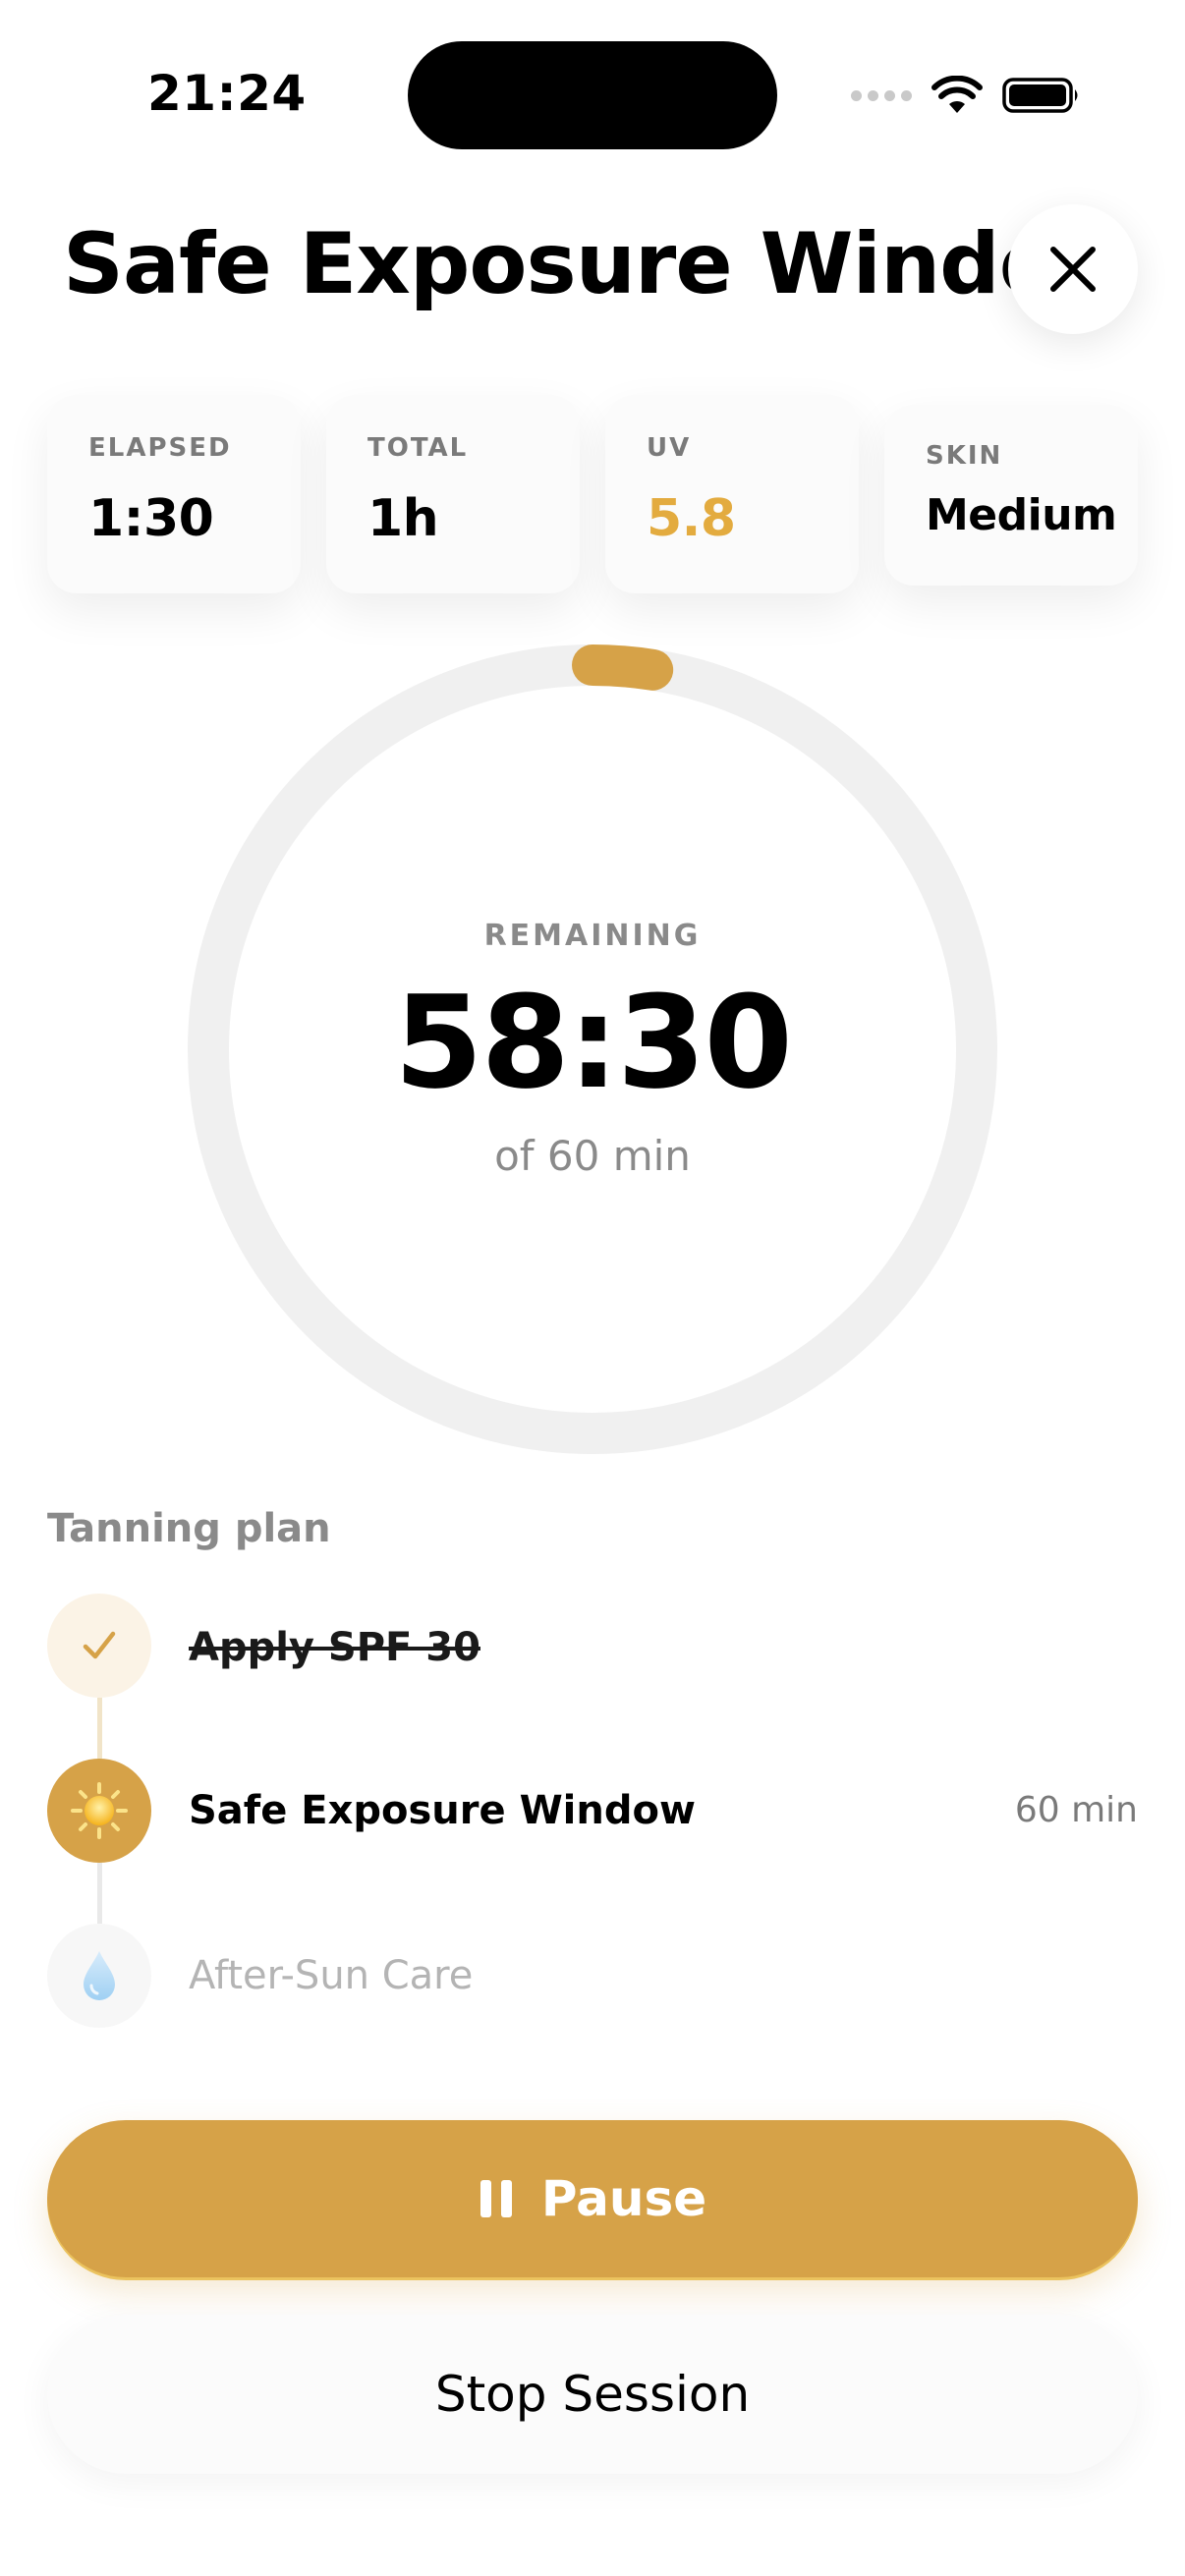 Image resolution: width=1185 pixels, height=2576 pixels. I want to click on pause-label: Pause, so click(624, 2198).